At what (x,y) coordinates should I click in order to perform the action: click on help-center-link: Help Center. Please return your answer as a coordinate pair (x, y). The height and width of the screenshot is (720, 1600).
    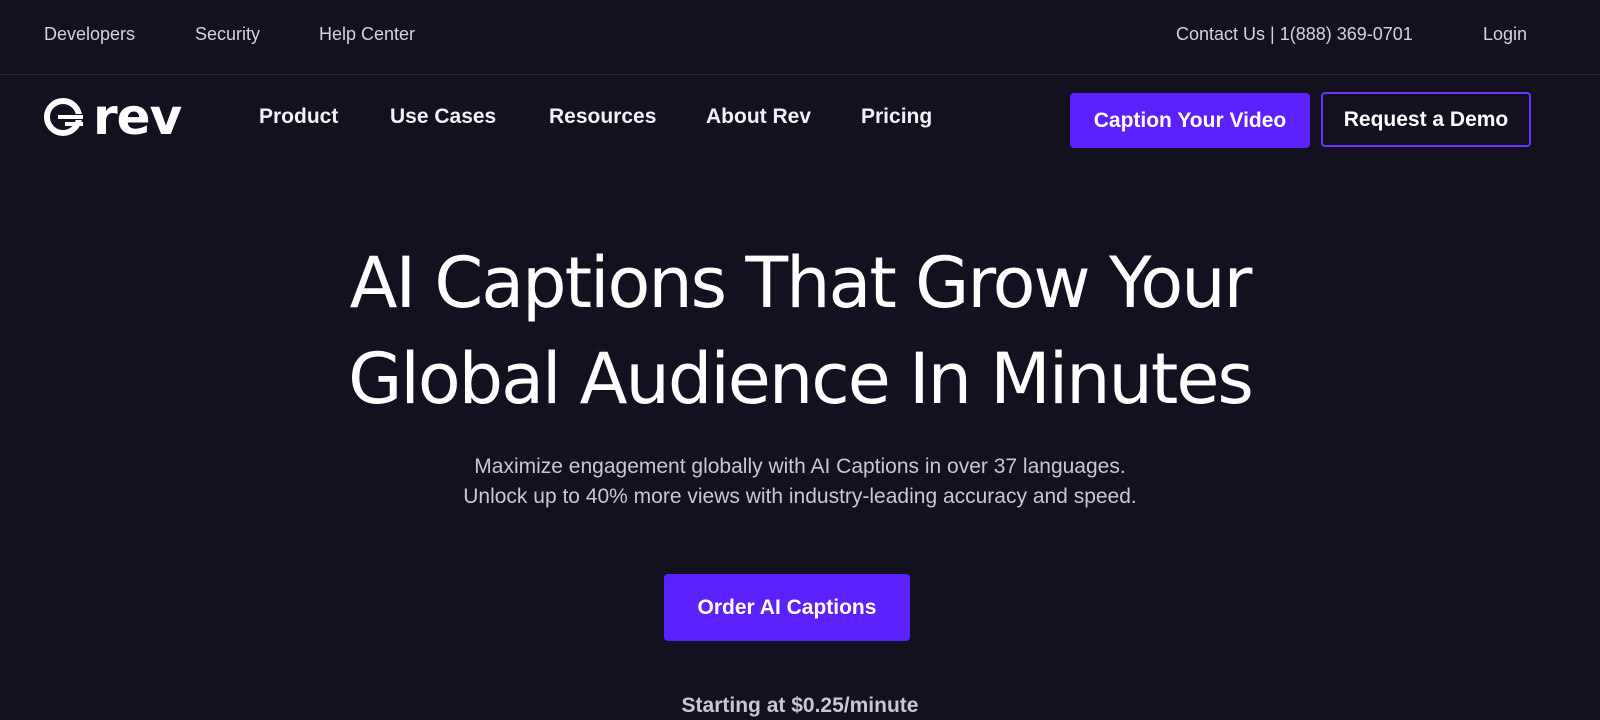
    Looking at the image, I should click on (367, 34).